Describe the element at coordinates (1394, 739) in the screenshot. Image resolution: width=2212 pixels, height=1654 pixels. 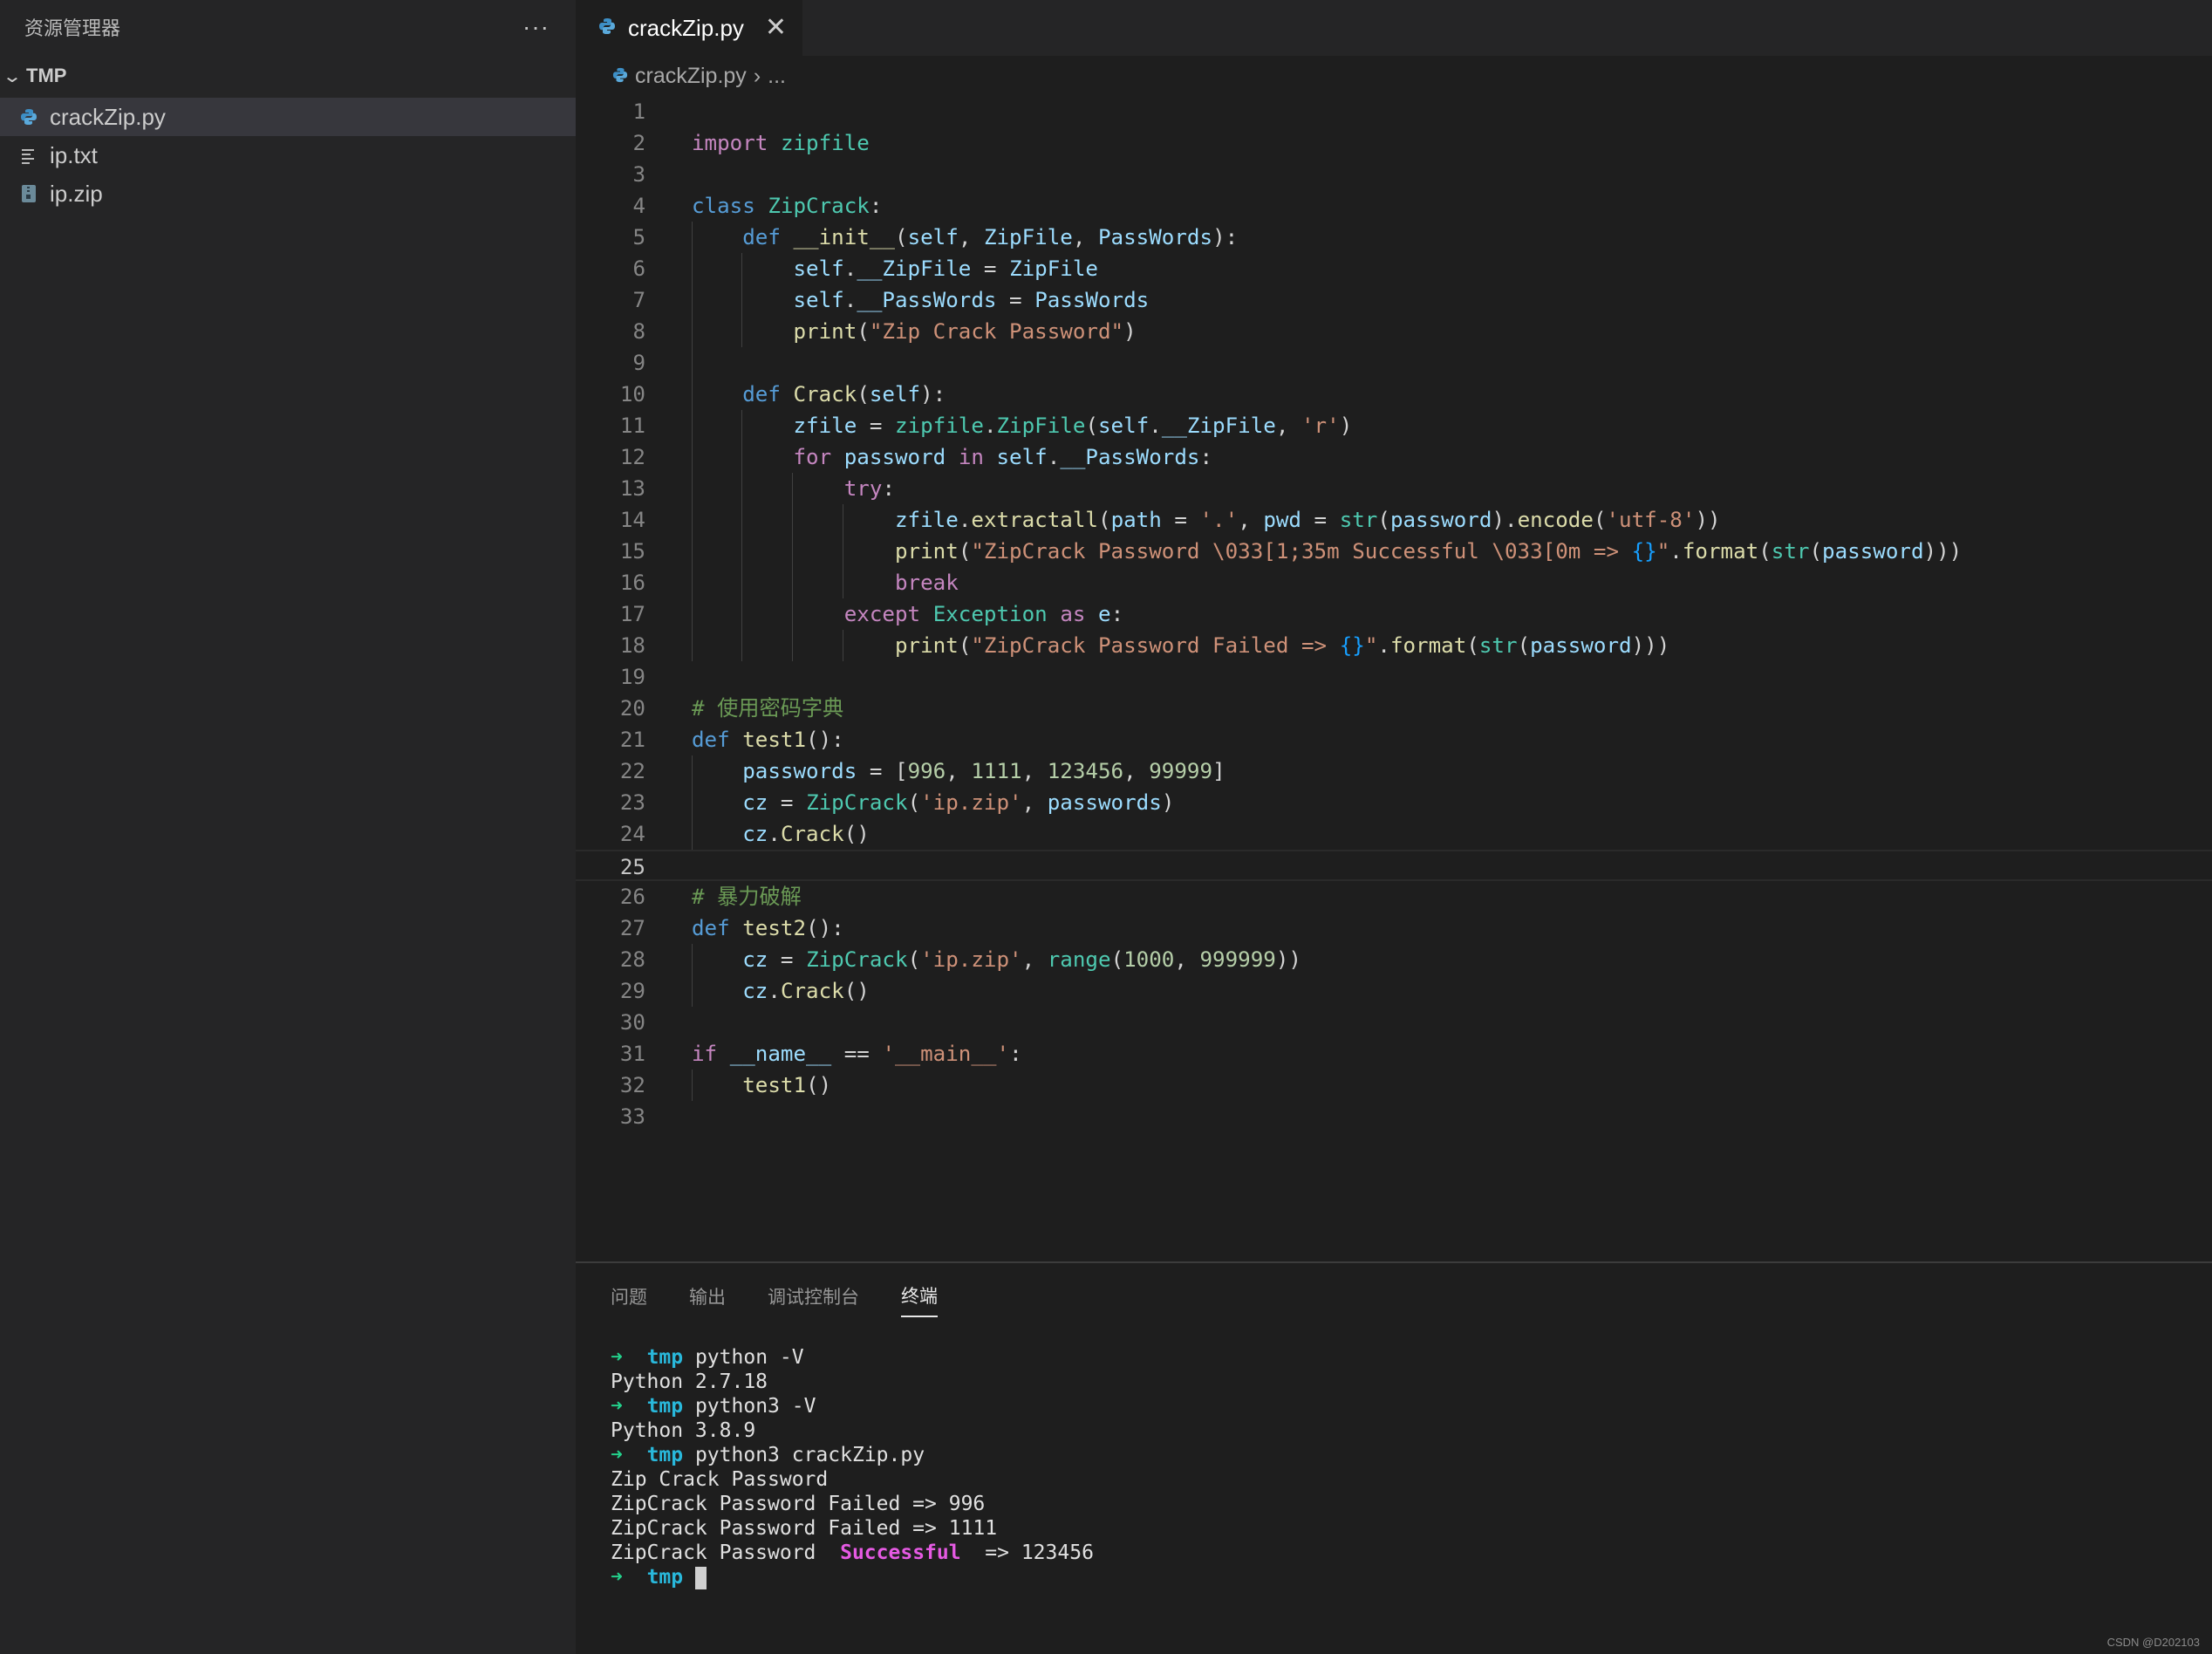
I see `code-line: 21 def test1():` at that location.